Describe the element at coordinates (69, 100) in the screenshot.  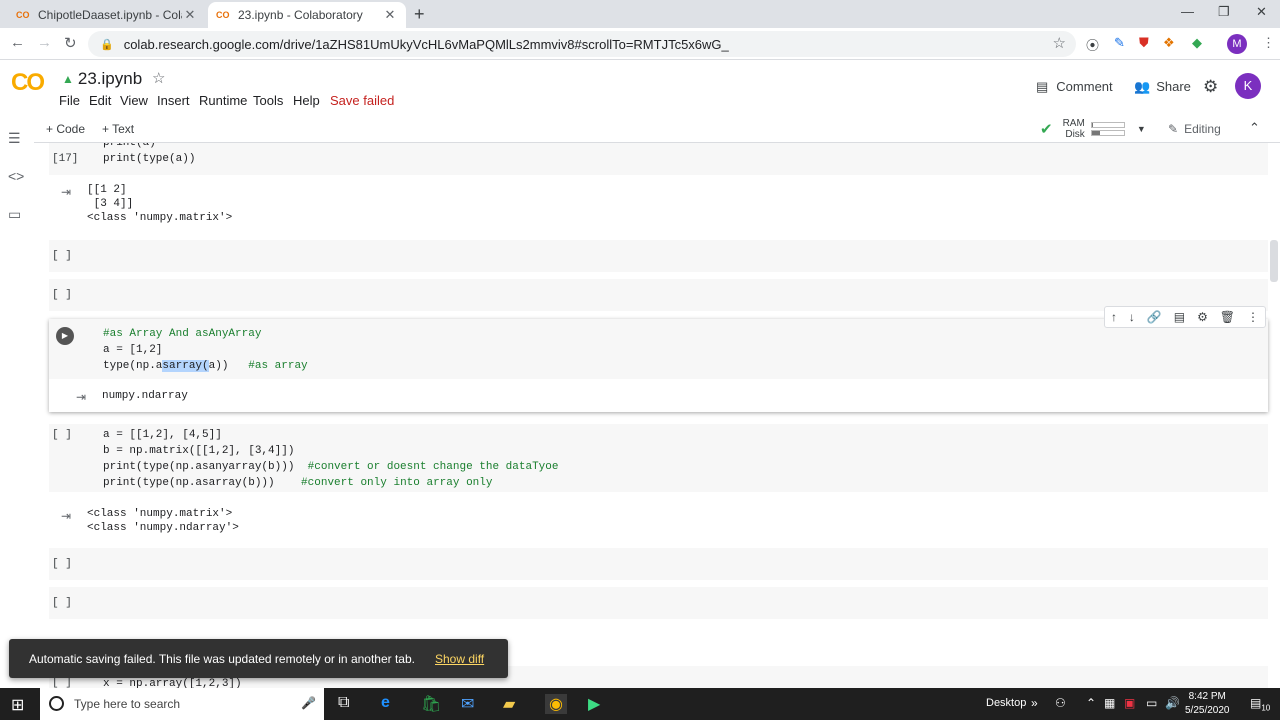
I see `menu-file: File` at that location.